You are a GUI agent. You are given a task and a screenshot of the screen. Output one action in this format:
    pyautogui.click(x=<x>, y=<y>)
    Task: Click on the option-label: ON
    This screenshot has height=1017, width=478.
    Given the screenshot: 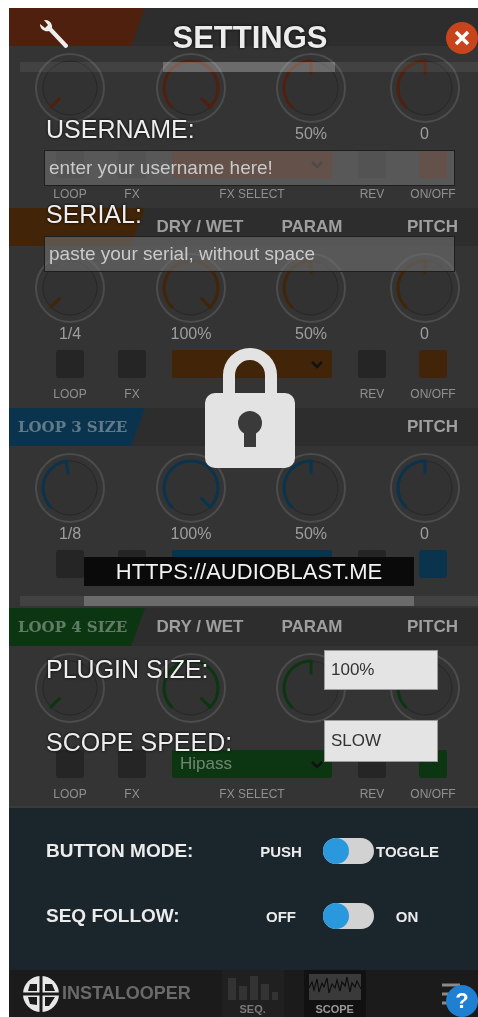 What is the action you would take?
    pyautogui.click(x=407, y=916)
    